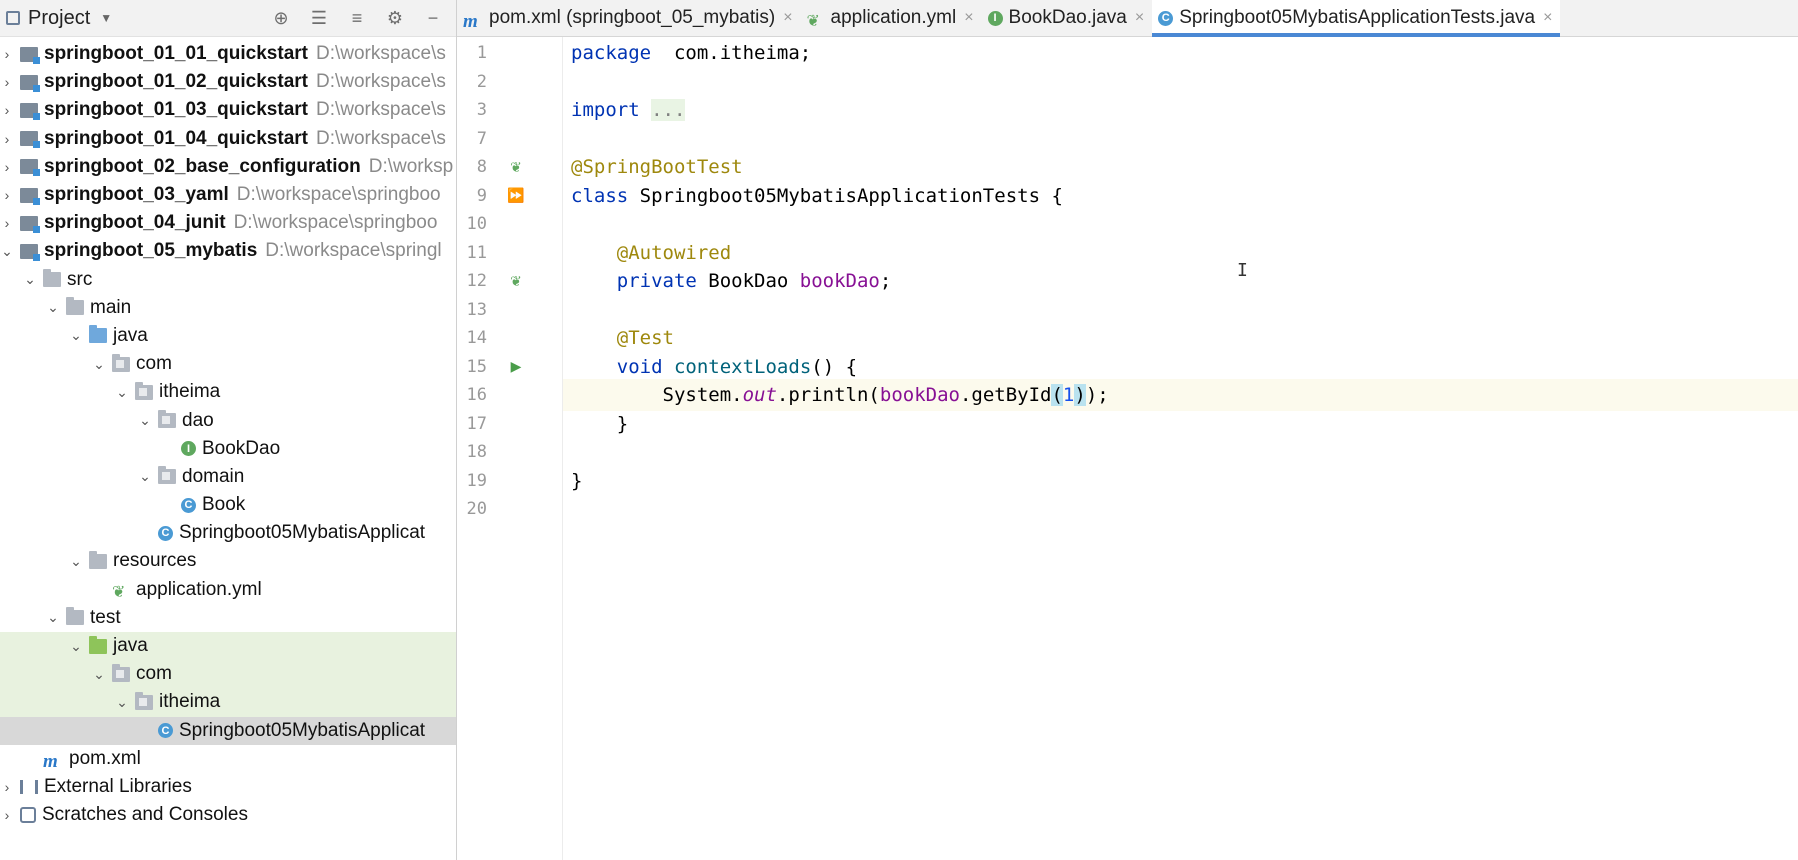  What do you see at coordinates (98, 559) in the screenshot?
I see `folder-icon` at bounding box center [98, 559].